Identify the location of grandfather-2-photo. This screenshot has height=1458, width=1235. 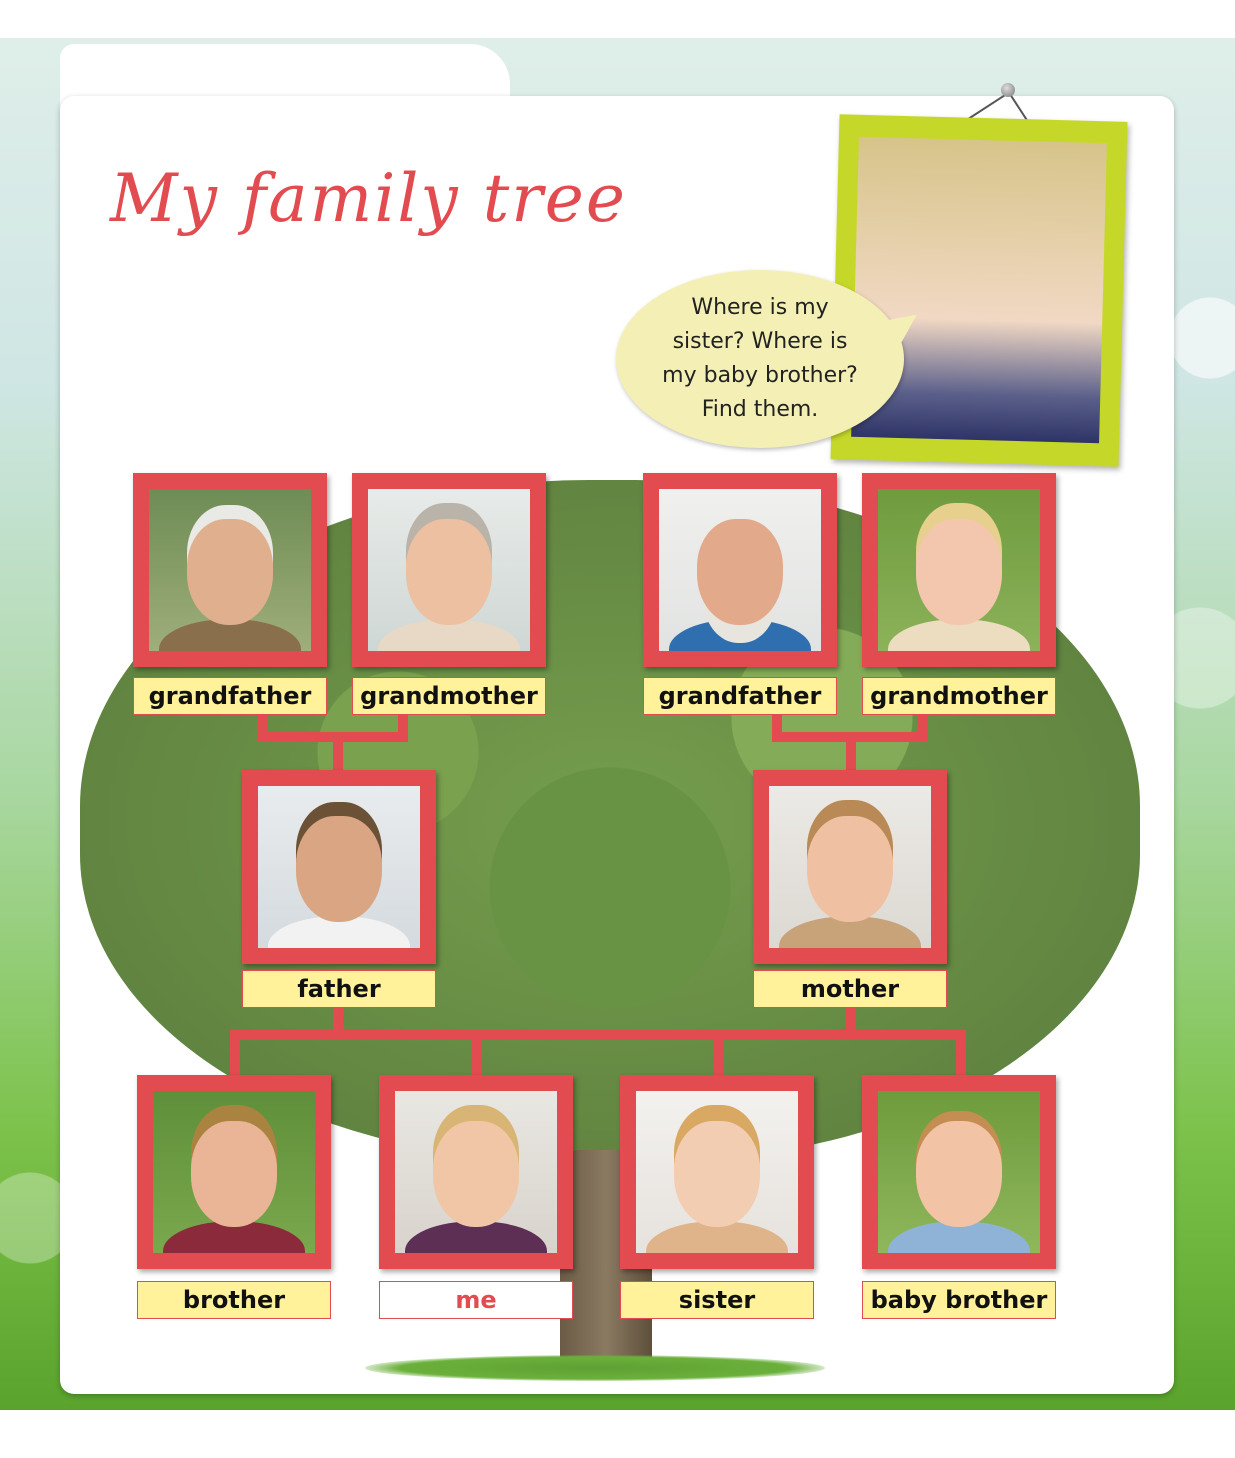
(740, 570).